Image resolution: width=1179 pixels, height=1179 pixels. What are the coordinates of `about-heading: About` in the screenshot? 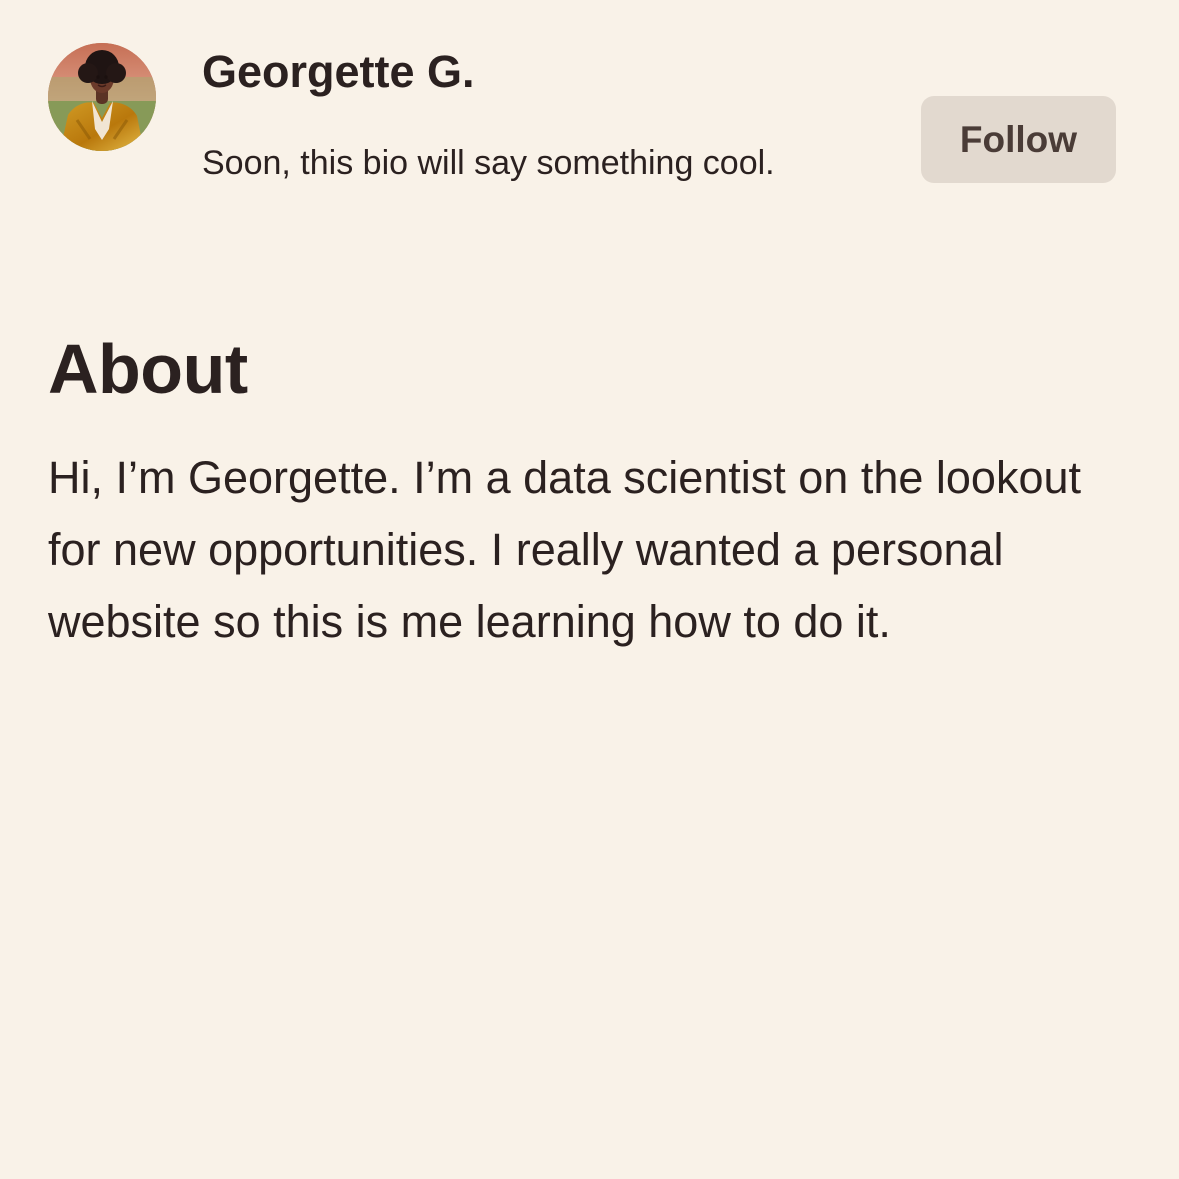 It's located at (148, 369).